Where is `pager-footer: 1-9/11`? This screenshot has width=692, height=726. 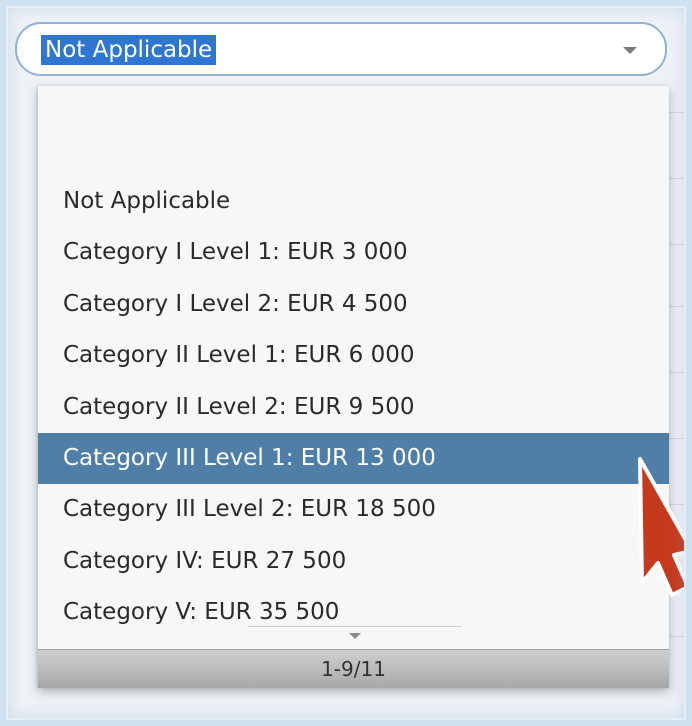 pager-footer: 1-9/11 is located at coordinates (353, 668).